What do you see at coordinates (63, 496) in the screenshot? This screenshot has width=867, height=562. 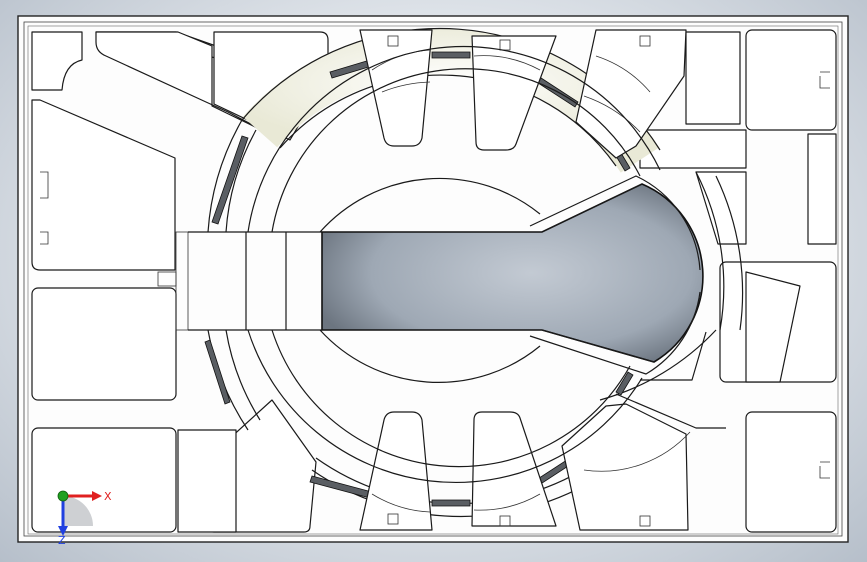 I see `y-axis-dot-icon` at bounding box center [63, 496].